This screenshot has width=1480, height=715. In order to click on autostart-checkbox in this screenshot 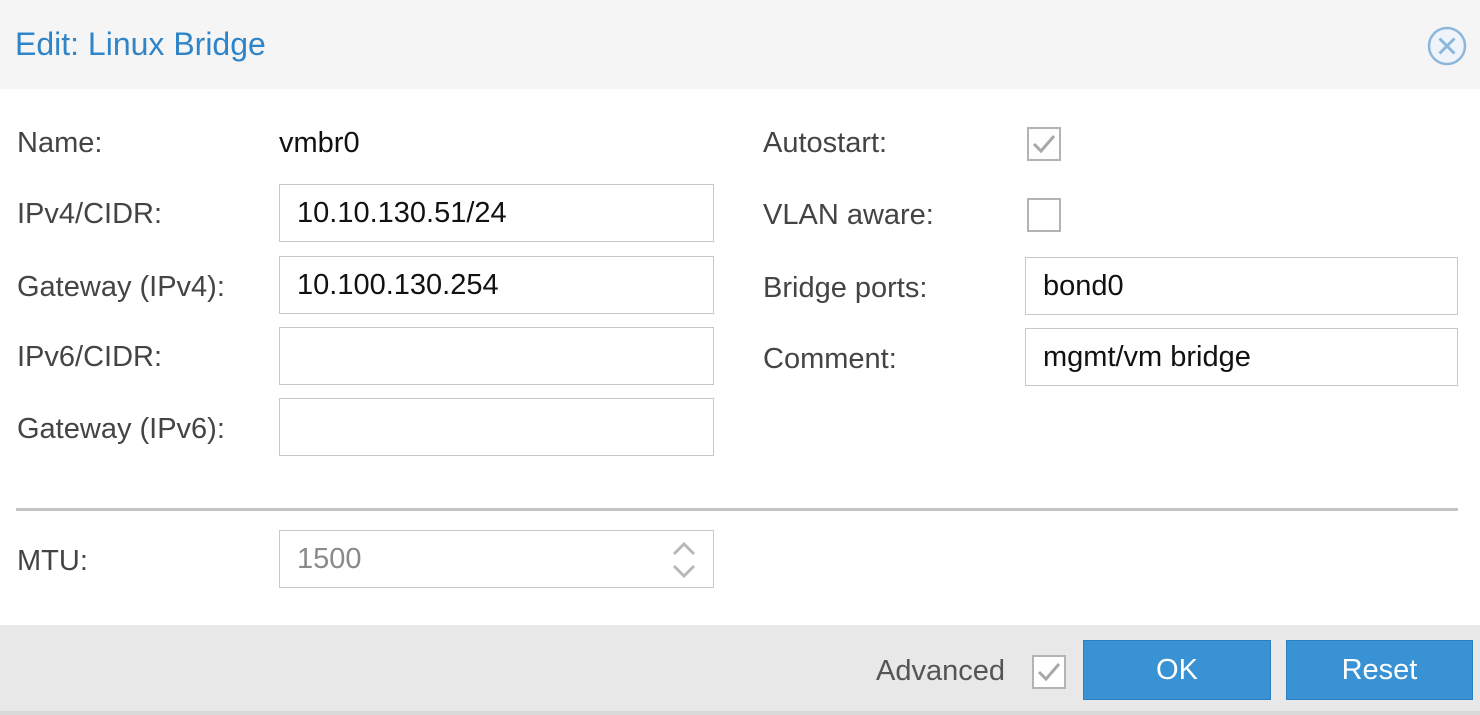, I will do `click(1044, 144)`.